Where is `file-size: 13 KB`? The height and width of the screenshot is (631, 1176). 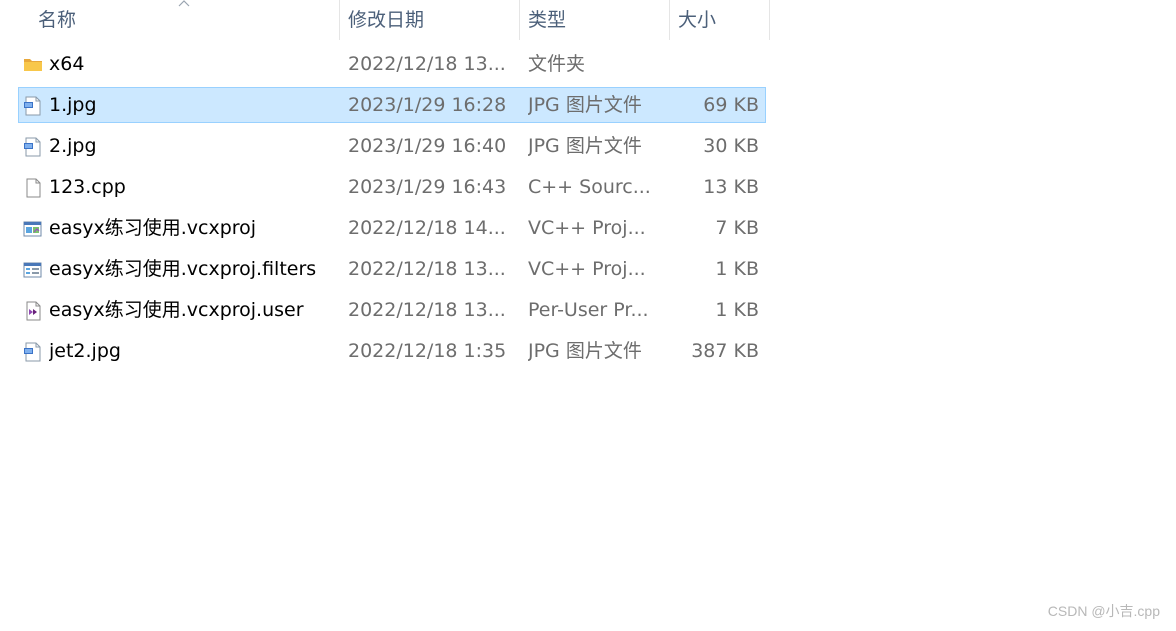
file-size: 13 KB is located at coordinates (731, 187).